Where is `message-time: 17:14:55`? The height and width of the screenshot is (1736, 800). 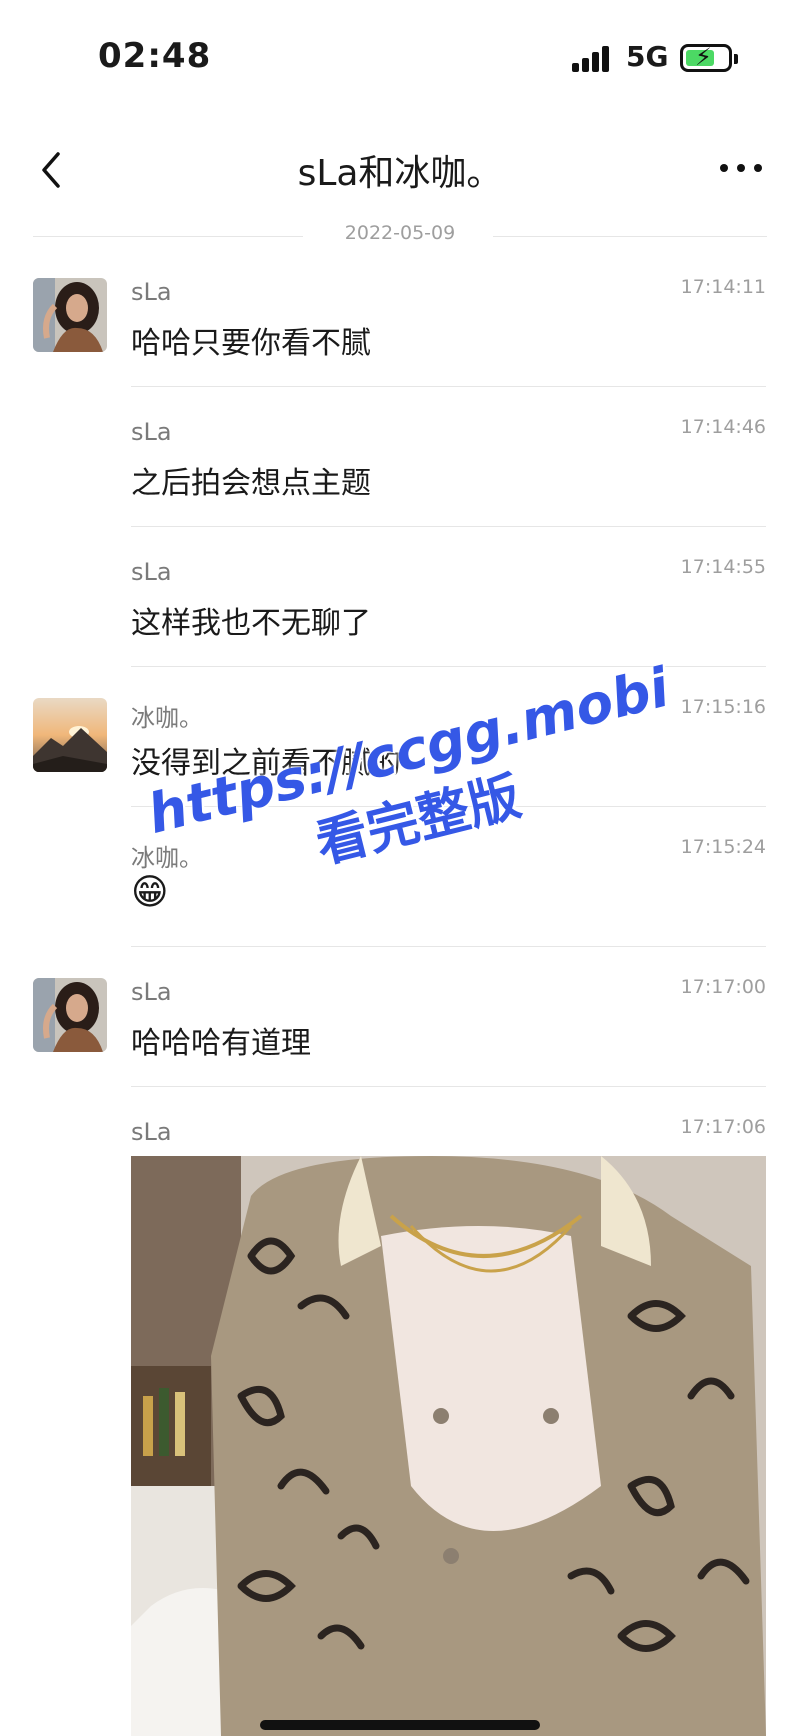 message-time: 17:14:55 is located at coordinates (723, 567).